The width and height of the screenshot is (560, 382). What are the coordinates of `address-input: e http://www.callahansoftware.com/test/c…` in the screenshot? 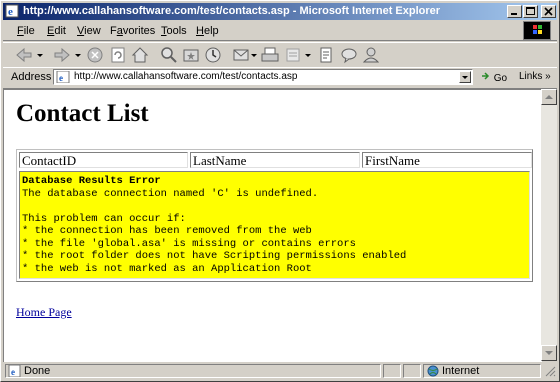 It's located at (263, 77).